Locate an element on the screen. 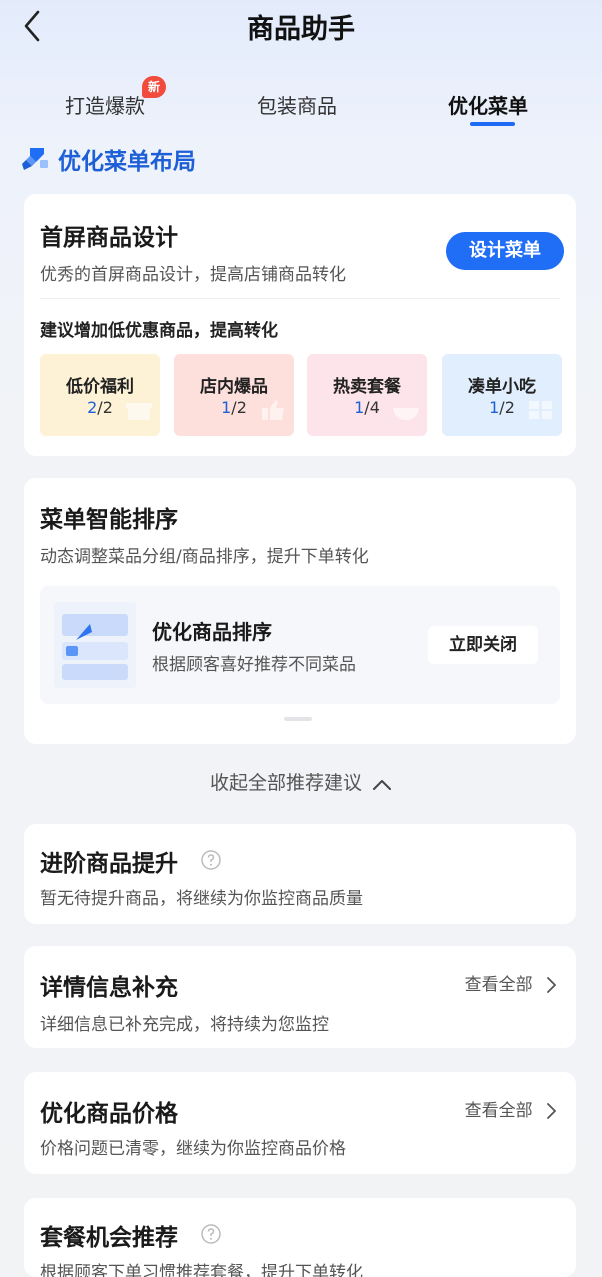 This screenshot has width=602, height=1277. divider is located at coordinates (300, 298).